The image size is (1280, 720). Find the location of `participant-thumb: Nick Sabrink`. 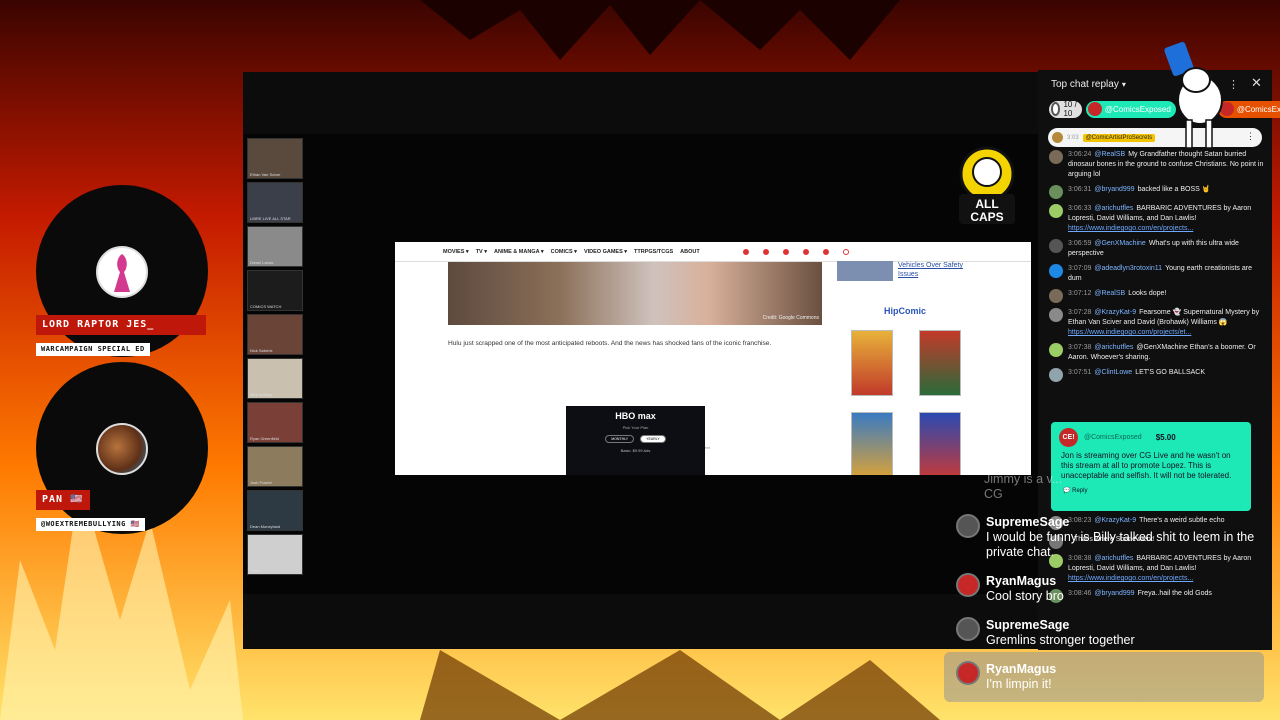

participant-thumb: Nick Sabrink is located at coordinates (275, 334).